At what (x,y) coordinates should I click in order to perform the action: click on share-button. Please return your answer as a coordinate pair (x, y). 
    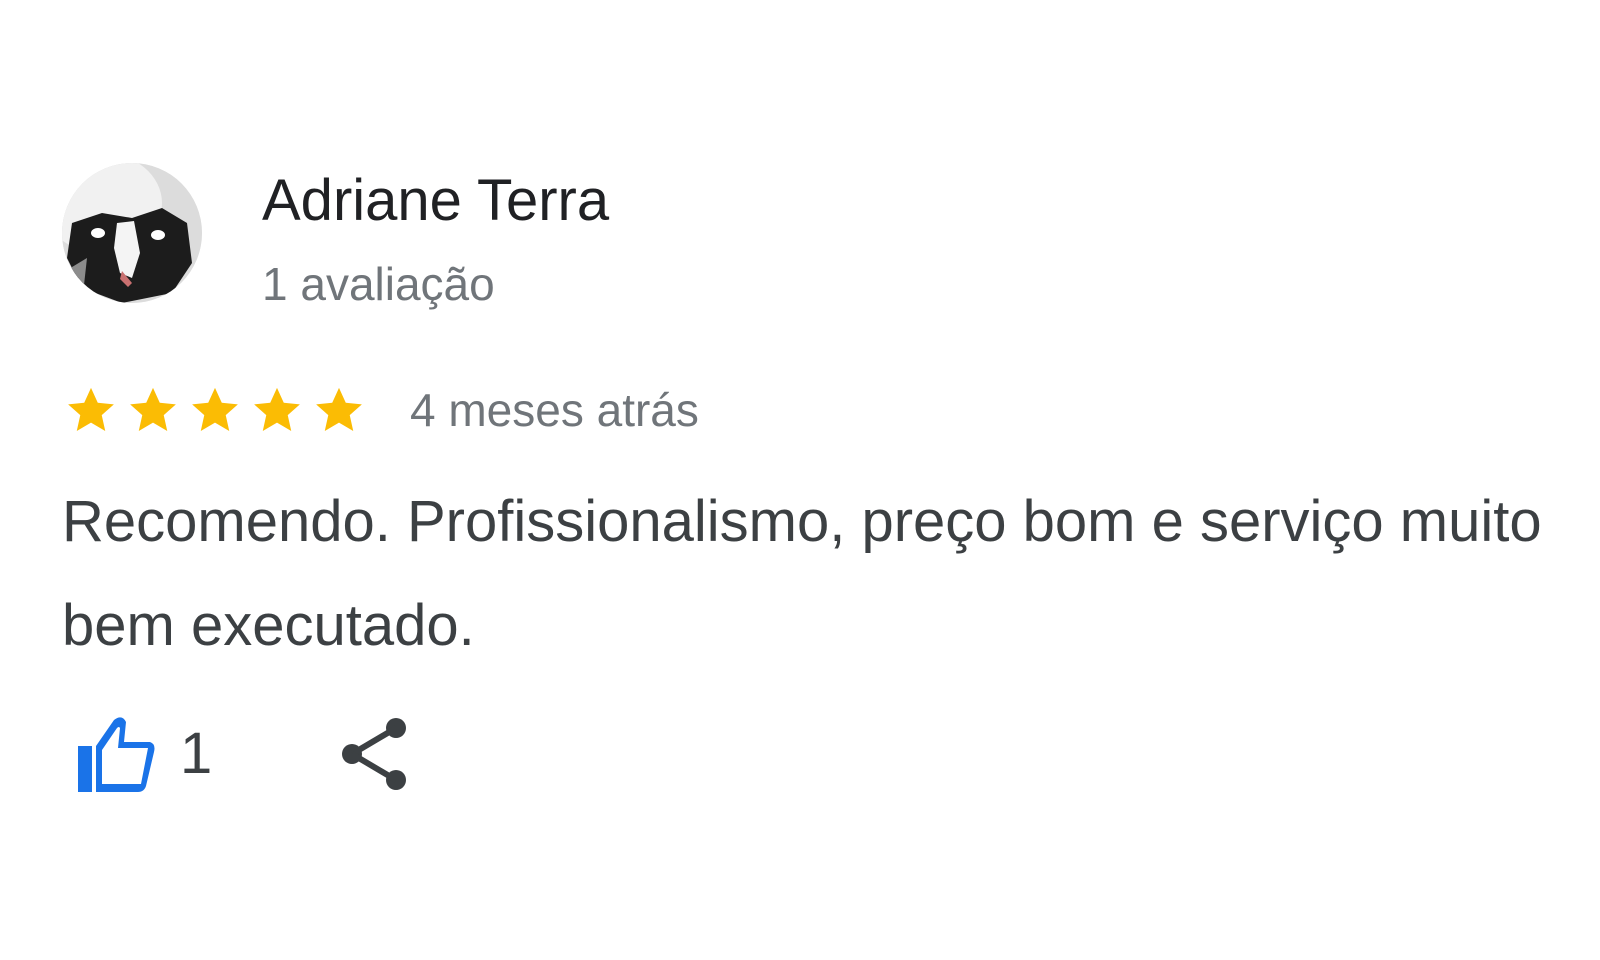
    Looking at the image, I should click on (376, 754).